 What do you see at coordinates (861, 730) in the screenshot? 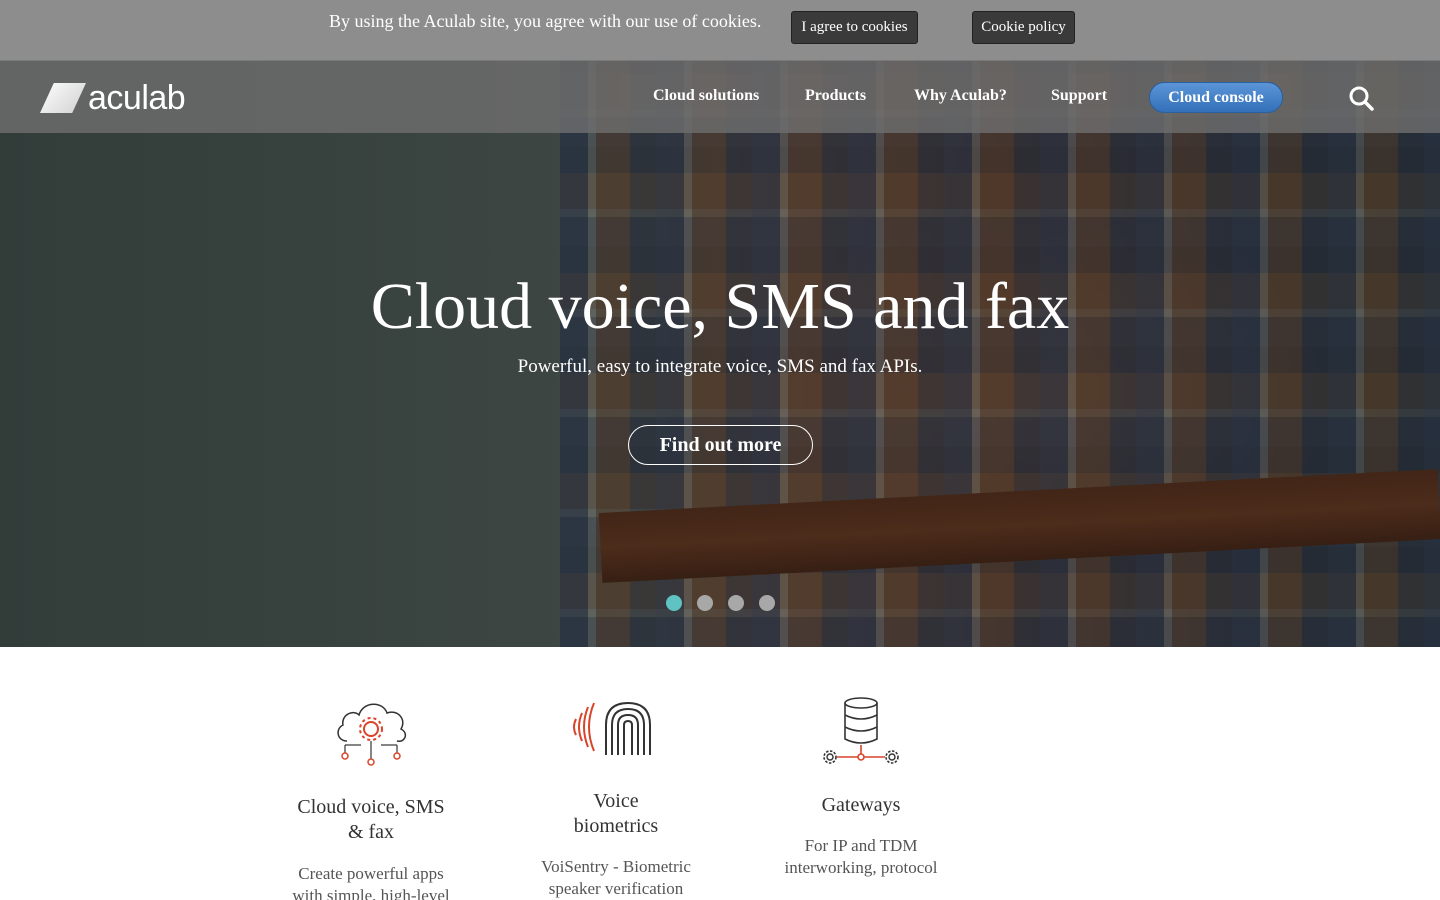
I see `database-gears-icon` at bounding box center [861, 730].